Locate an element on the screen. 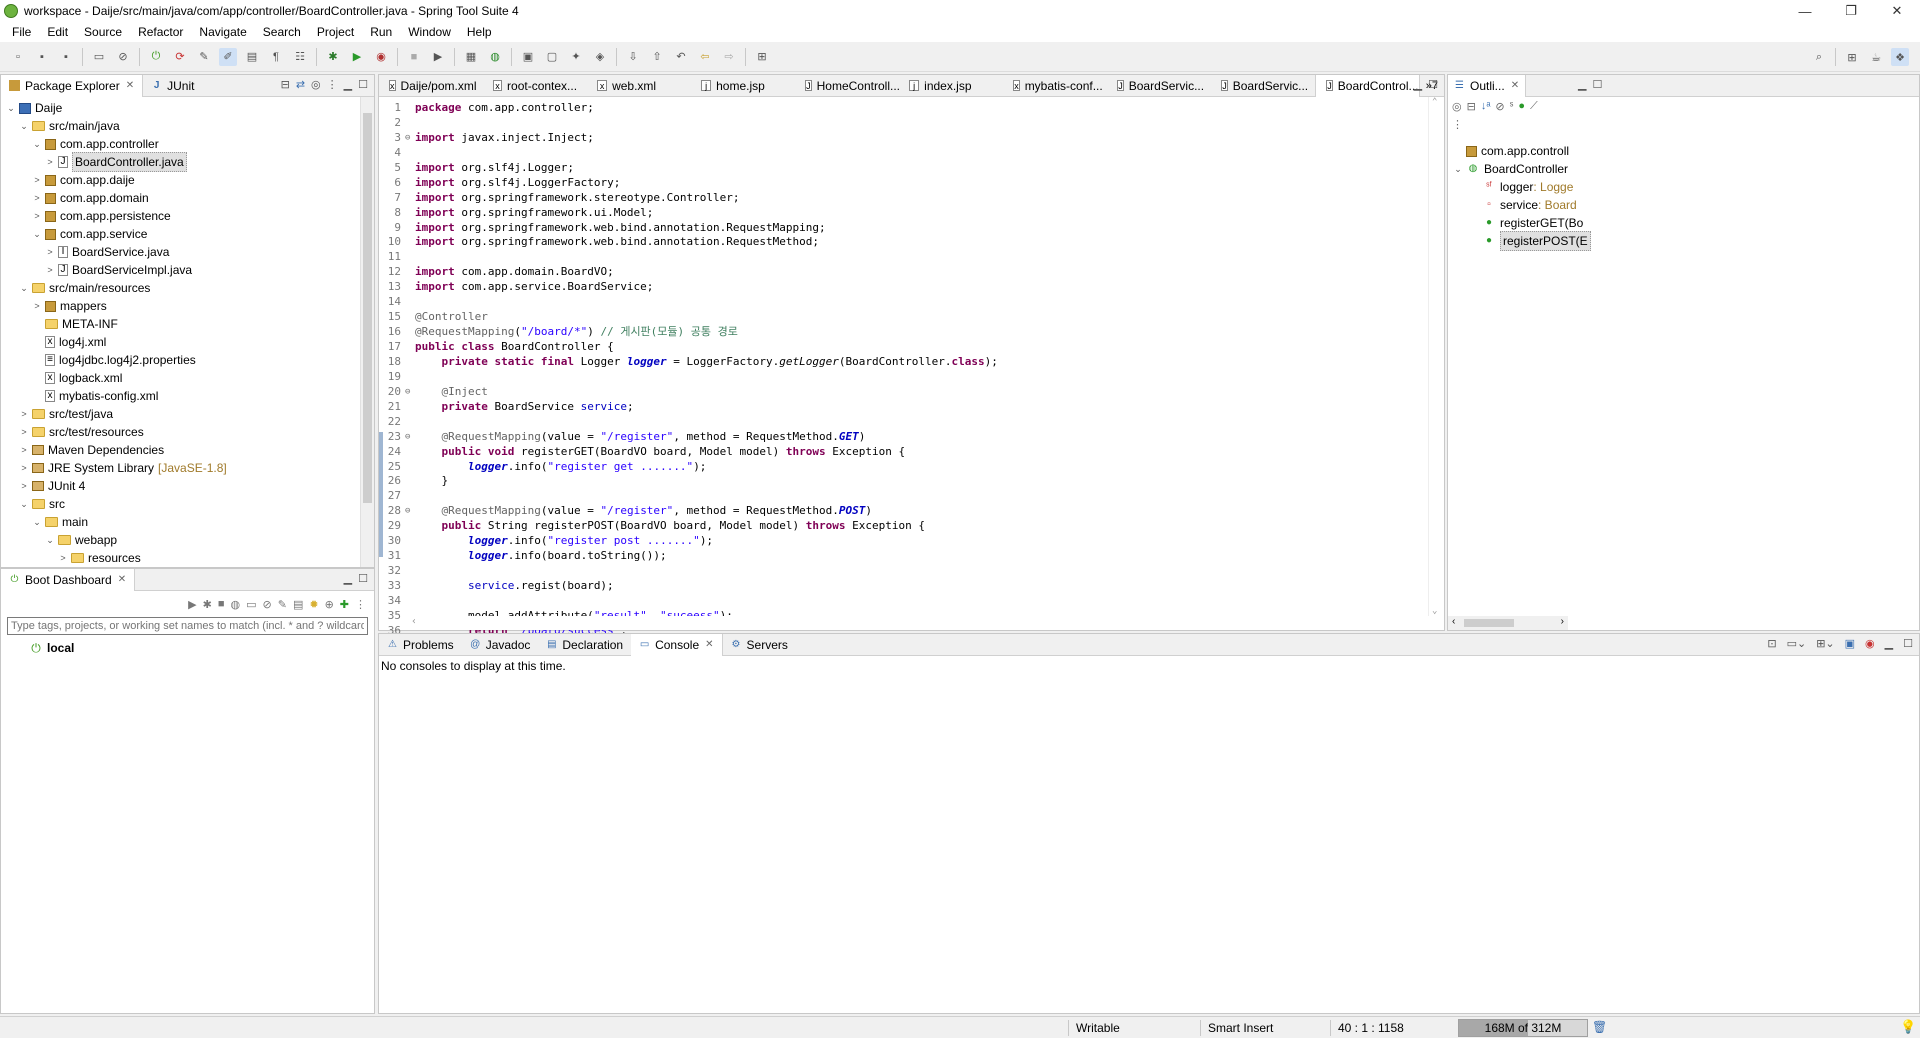 The height and width of the screenshot is (1038, 1920). tree-item: > J BoardServiceImpl.java is located at coordinates (187, 270).